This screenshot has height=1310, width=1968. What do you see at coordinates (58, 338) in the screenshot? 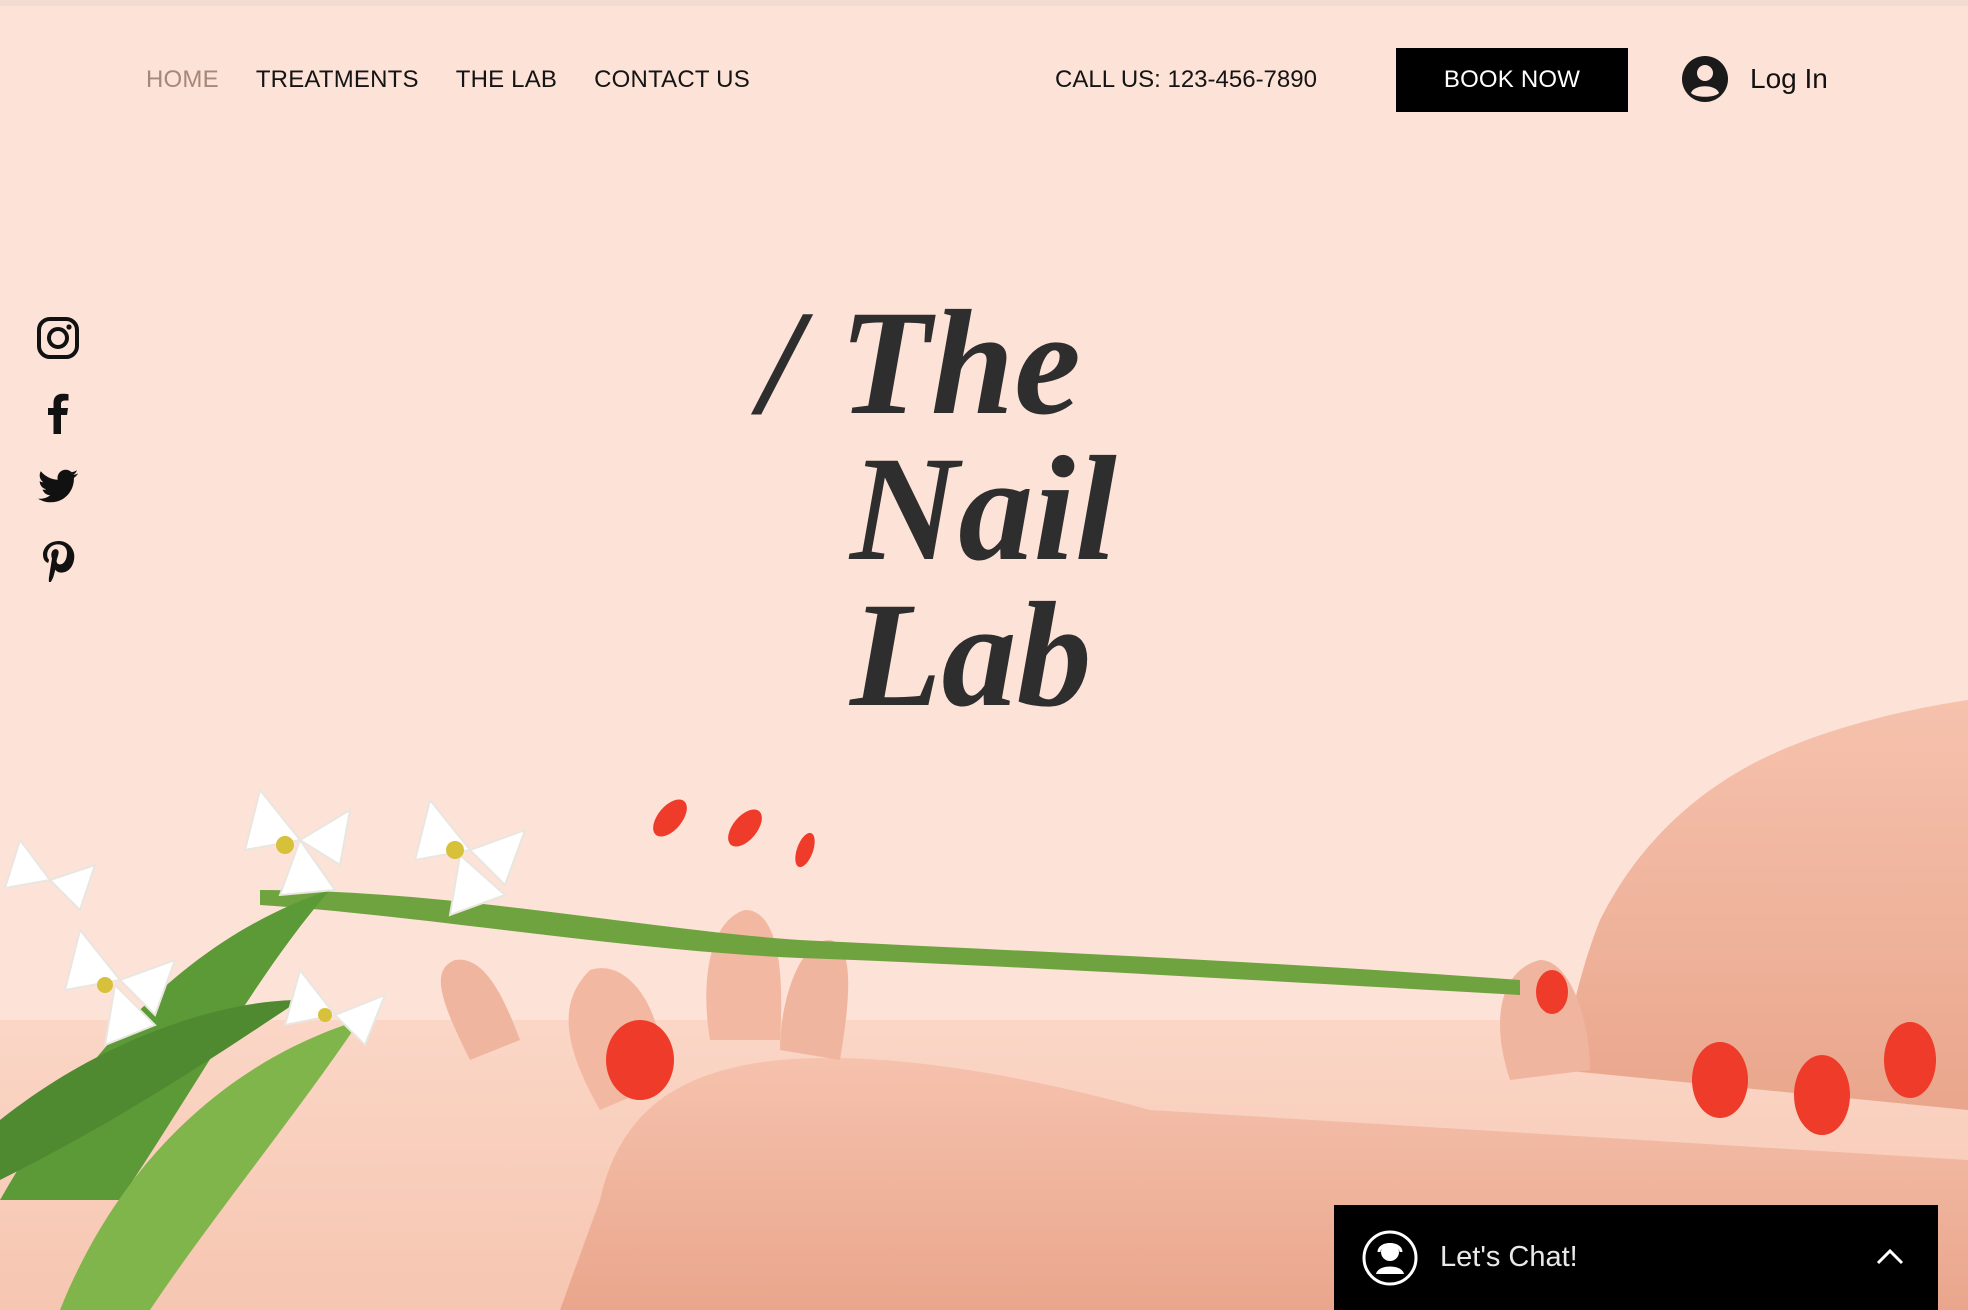
I see `instagram-icon` at bounding box center [58, 338].